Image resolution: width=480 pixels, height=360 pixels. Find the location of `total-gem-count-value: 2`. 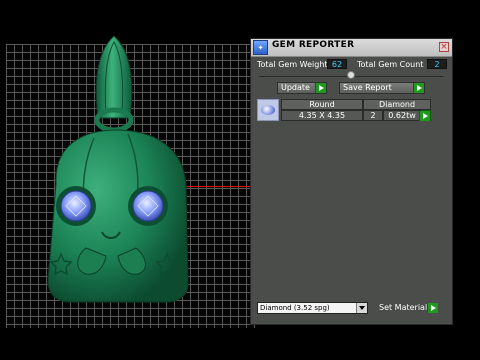

total-gem-count-value: 2 is located at coordinates (437, 64).